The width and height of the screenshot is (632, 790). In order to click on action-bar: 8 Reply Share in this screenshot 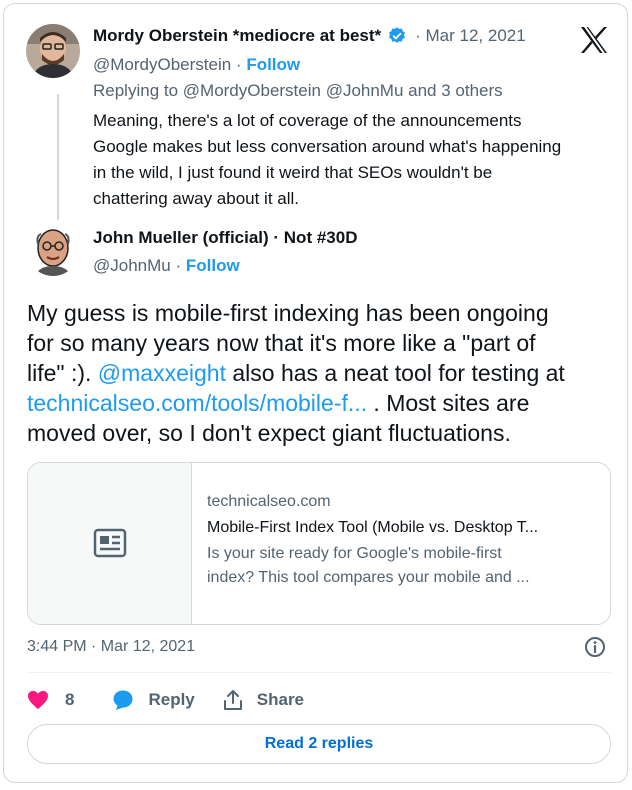, I will do `click(165, 700)`.